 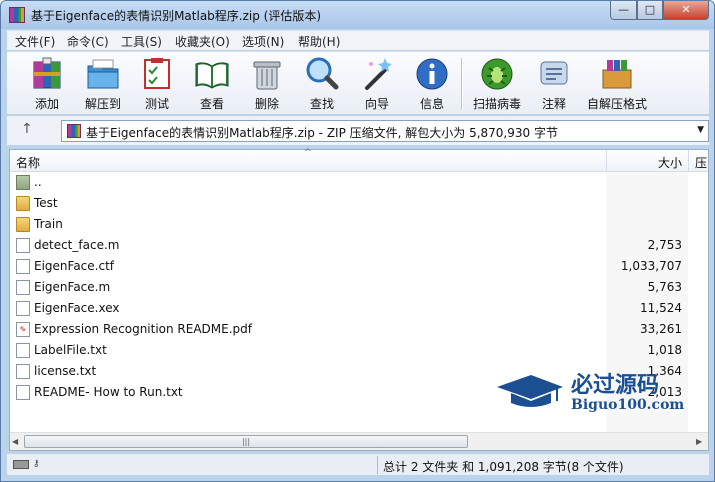 I want to click on file-row: detect_face.m 2,753, so click(x=359, y=245).